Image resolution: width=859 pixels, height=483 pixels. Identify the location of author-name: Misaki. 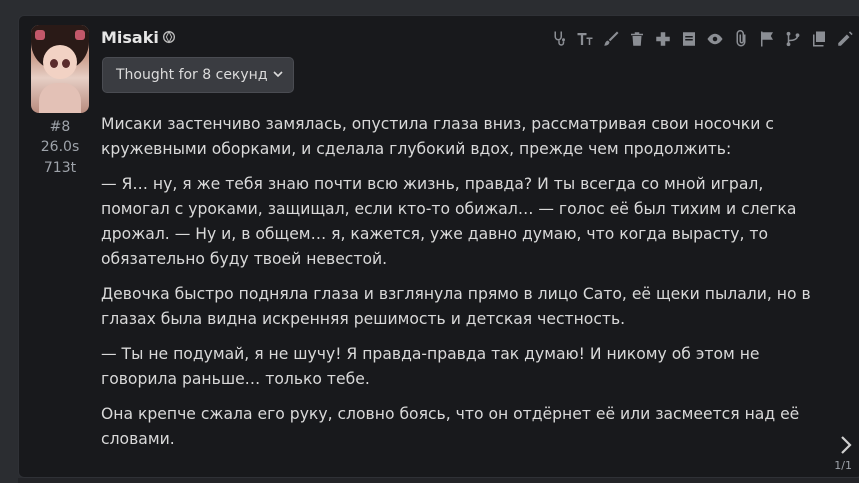
(130, 37).